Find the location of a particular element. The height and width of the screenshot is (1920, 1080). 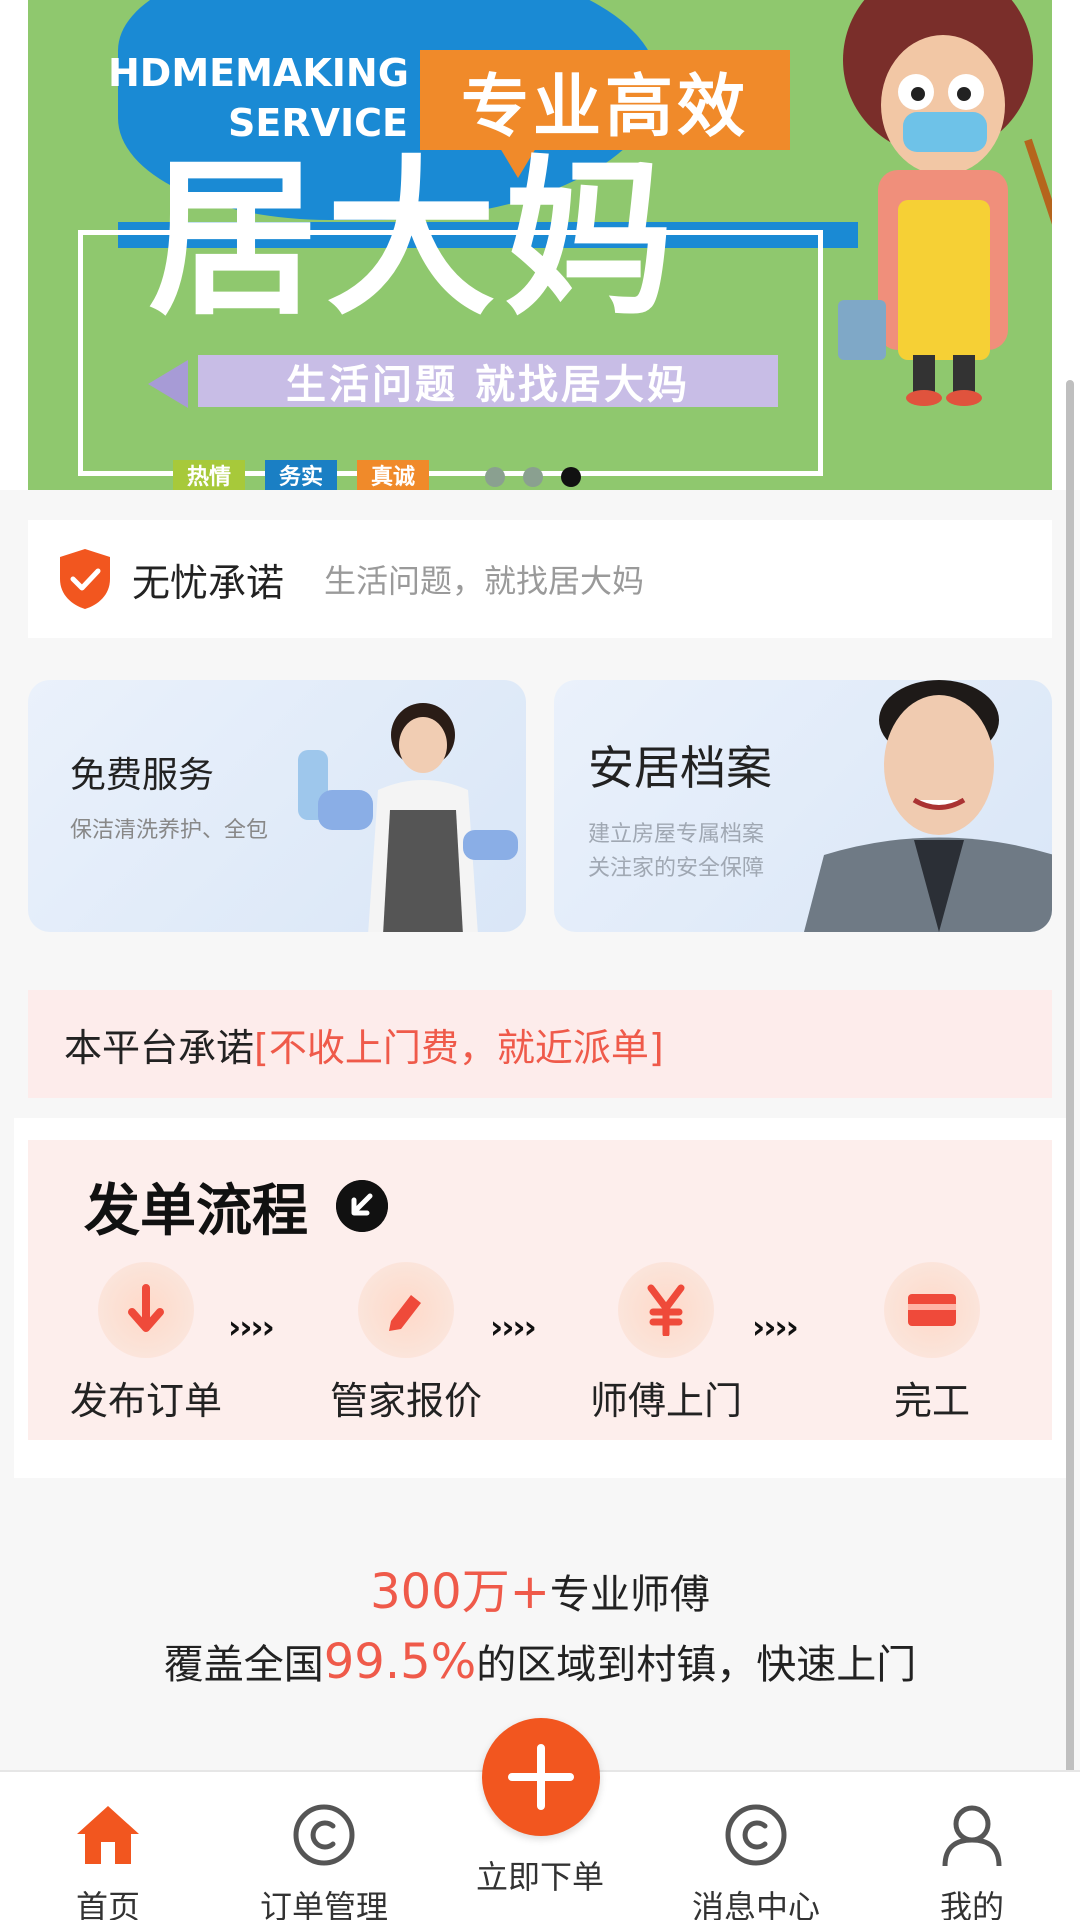

flow-title: 发单流程 is located at coordinates (196, 1211).